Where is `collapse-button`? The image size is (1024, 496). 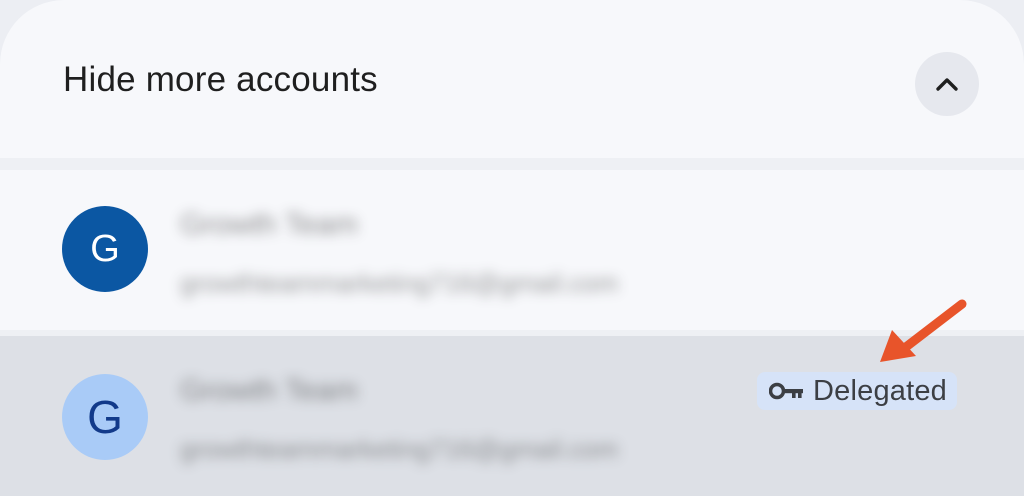 collapse-button is located at coordinates (947, 84).